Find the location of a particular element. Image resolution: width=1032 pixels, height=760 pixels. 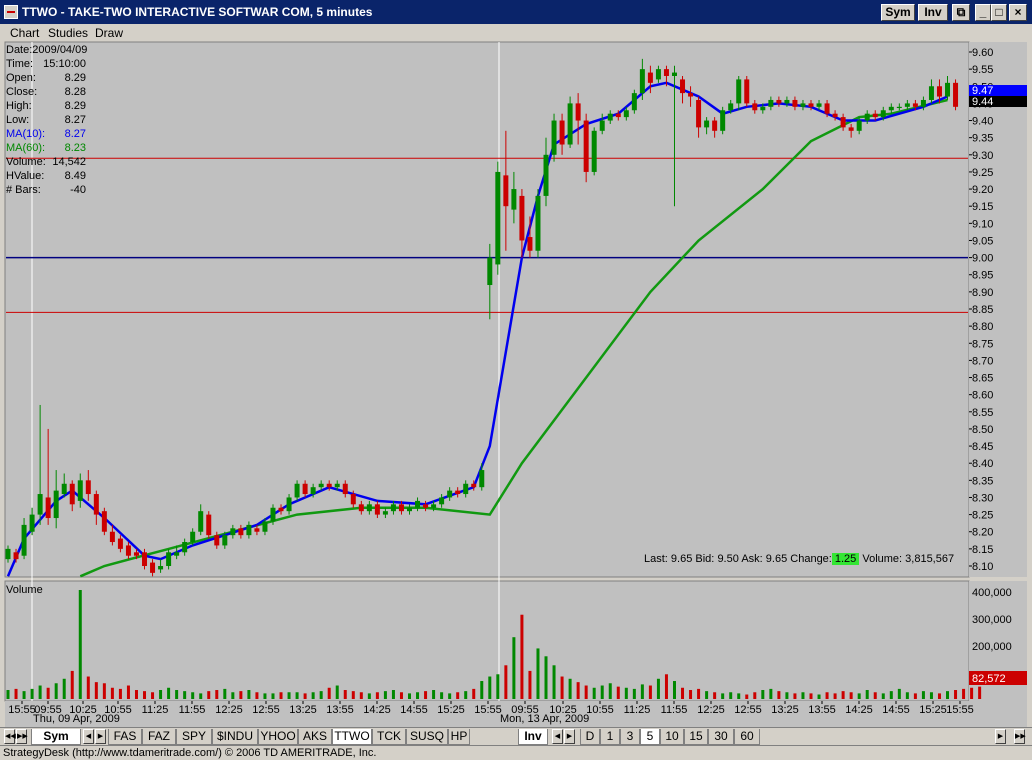

data-window-label: Close: is located at coordinates (22, 92).